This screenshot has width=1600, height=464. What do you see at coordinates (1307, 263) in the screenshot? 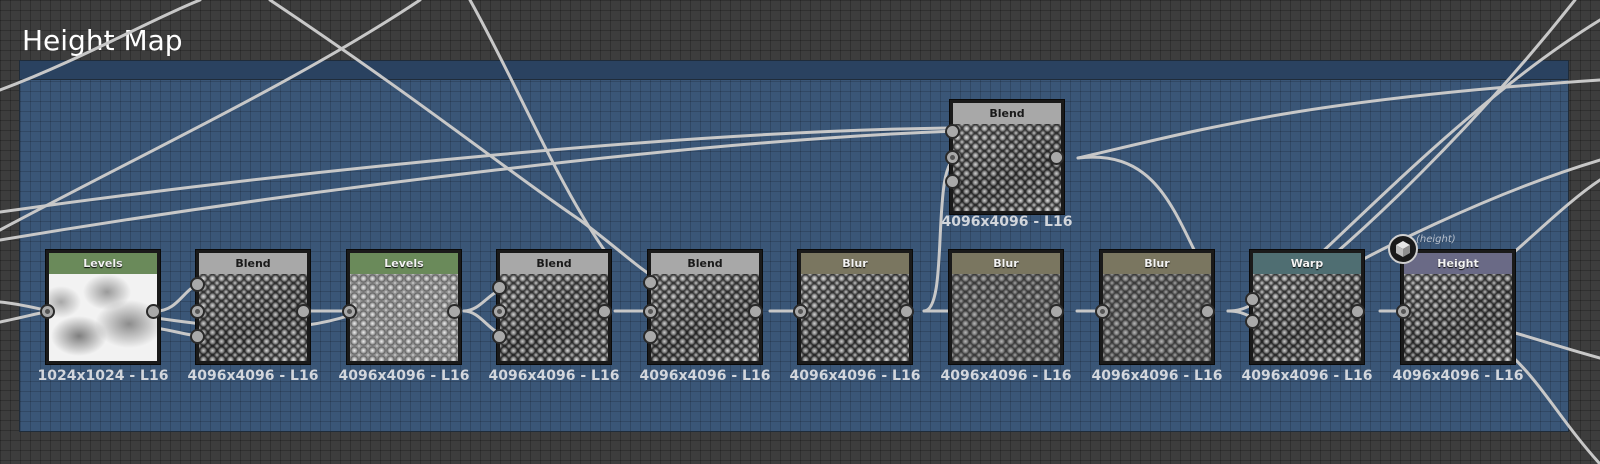
I see `node-title: Warp` at bounding box center [1307, 263].